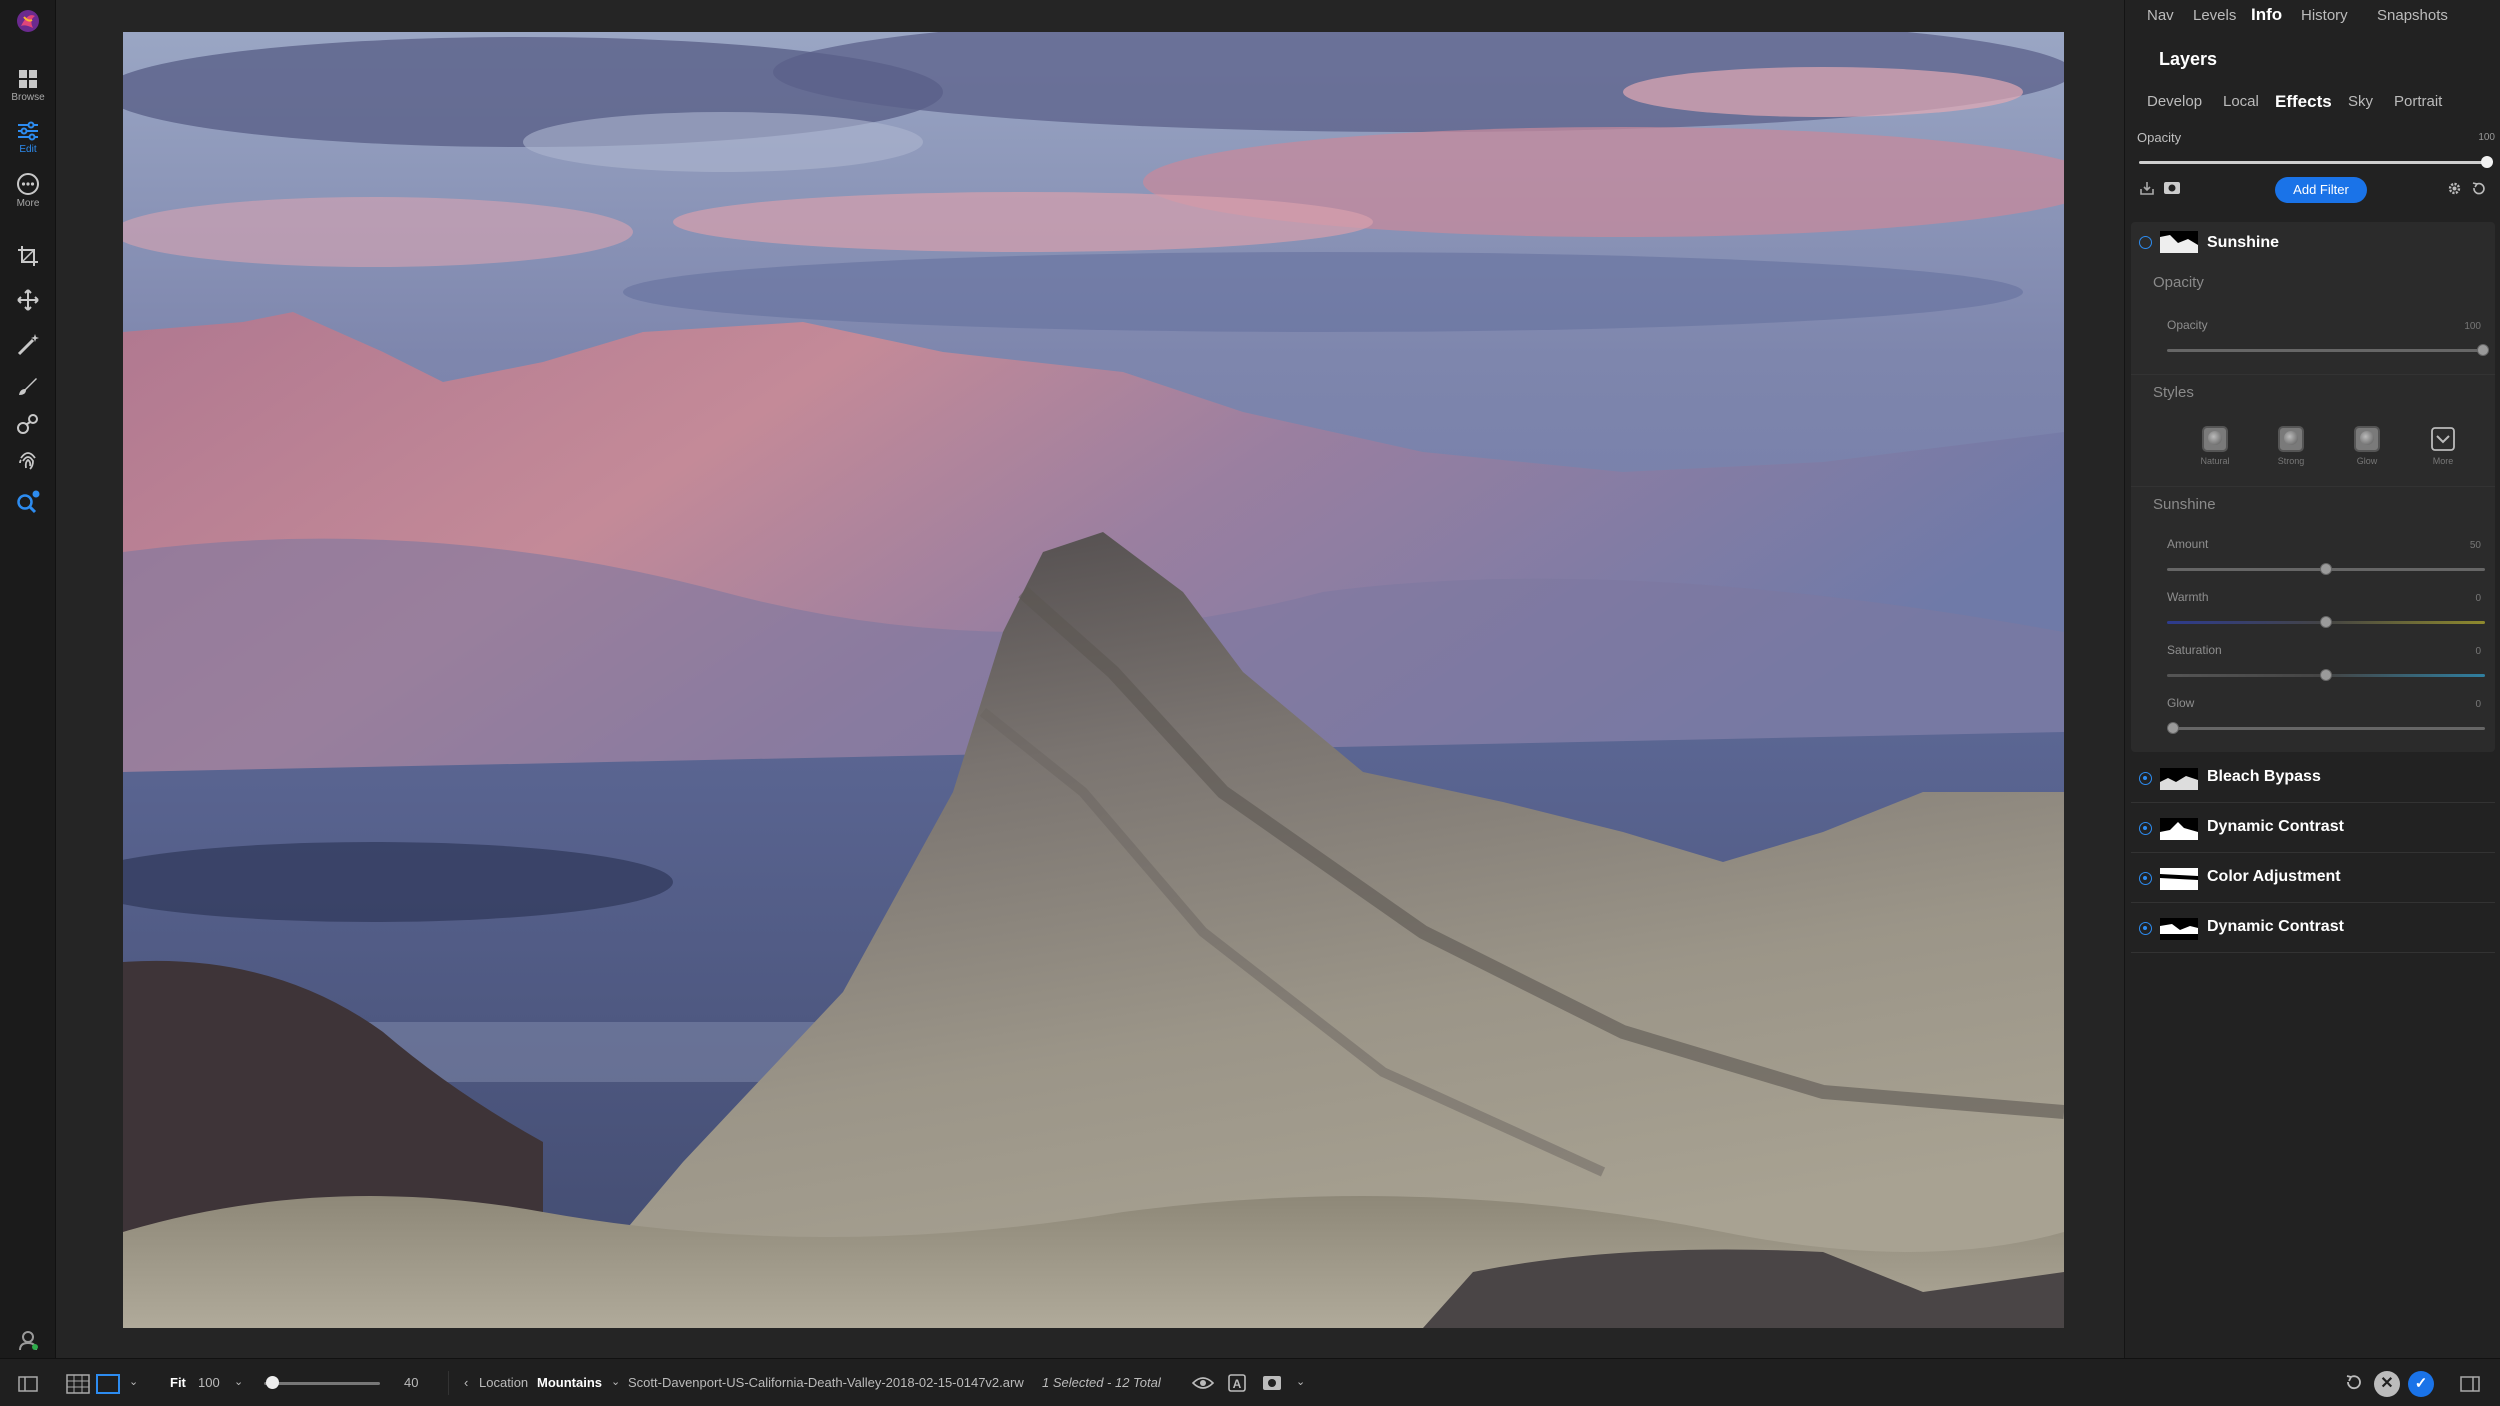  What do you see at coordinates (2321, 190) in the screenshot?
I see `add-filter-button: Add Filter` at bounding box center [2321, 190].